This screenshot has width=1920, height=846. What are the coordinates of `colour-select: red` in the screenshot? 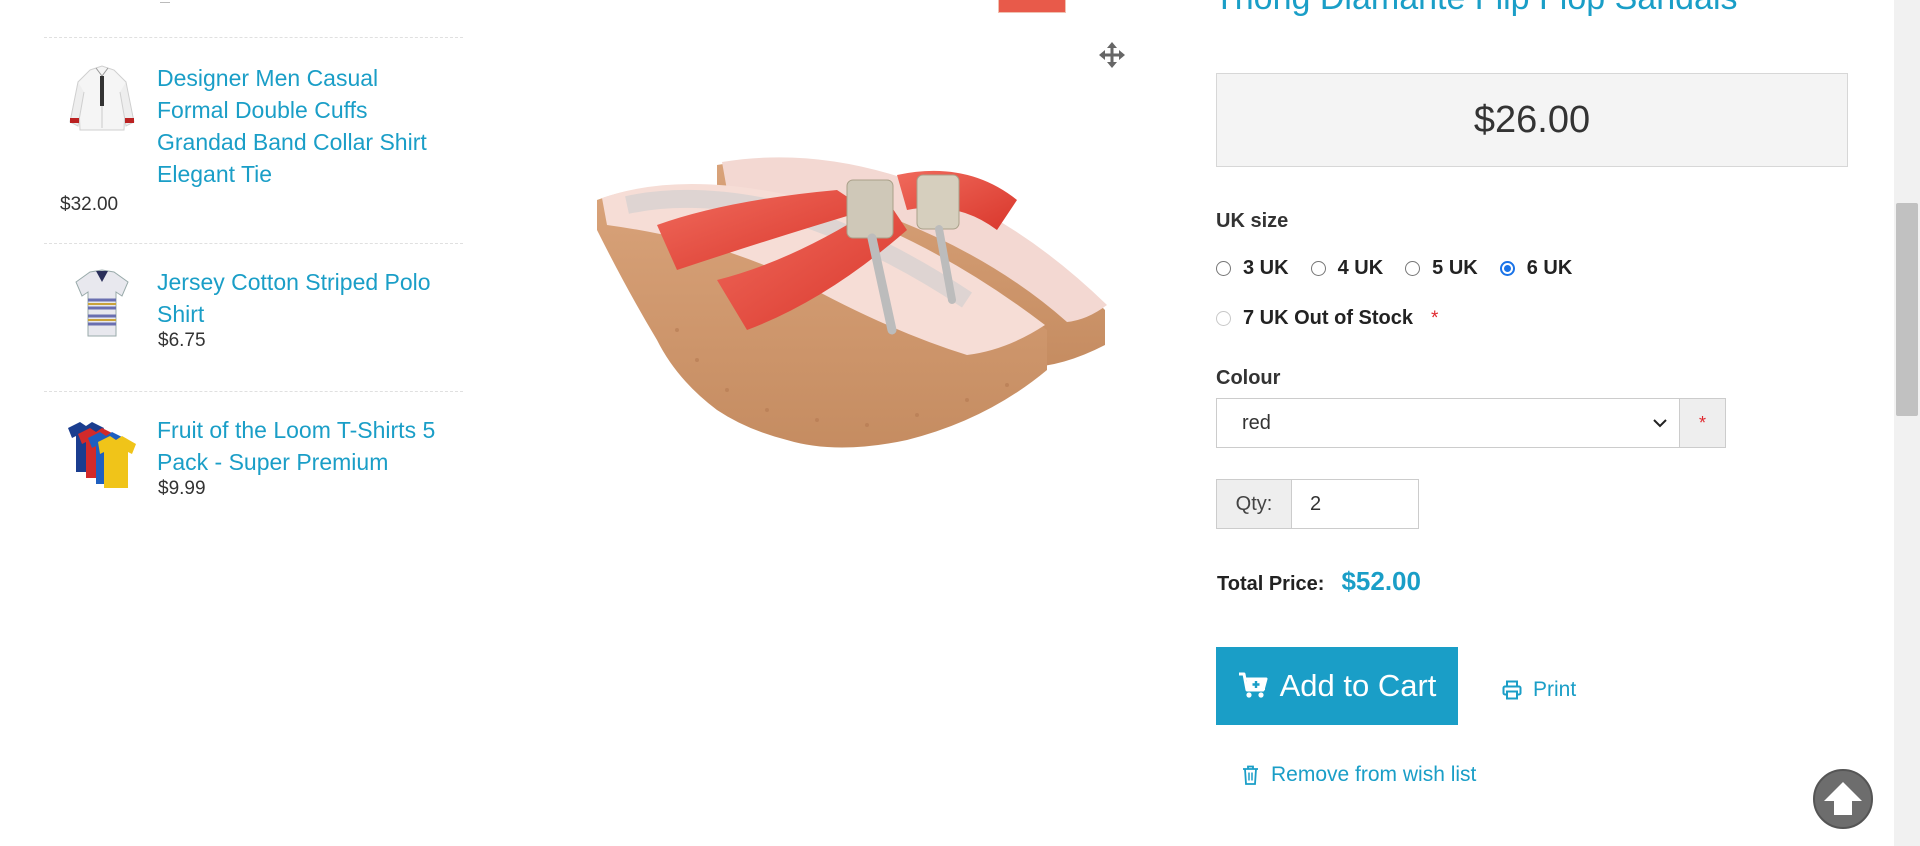 It's located at (1448, 423).